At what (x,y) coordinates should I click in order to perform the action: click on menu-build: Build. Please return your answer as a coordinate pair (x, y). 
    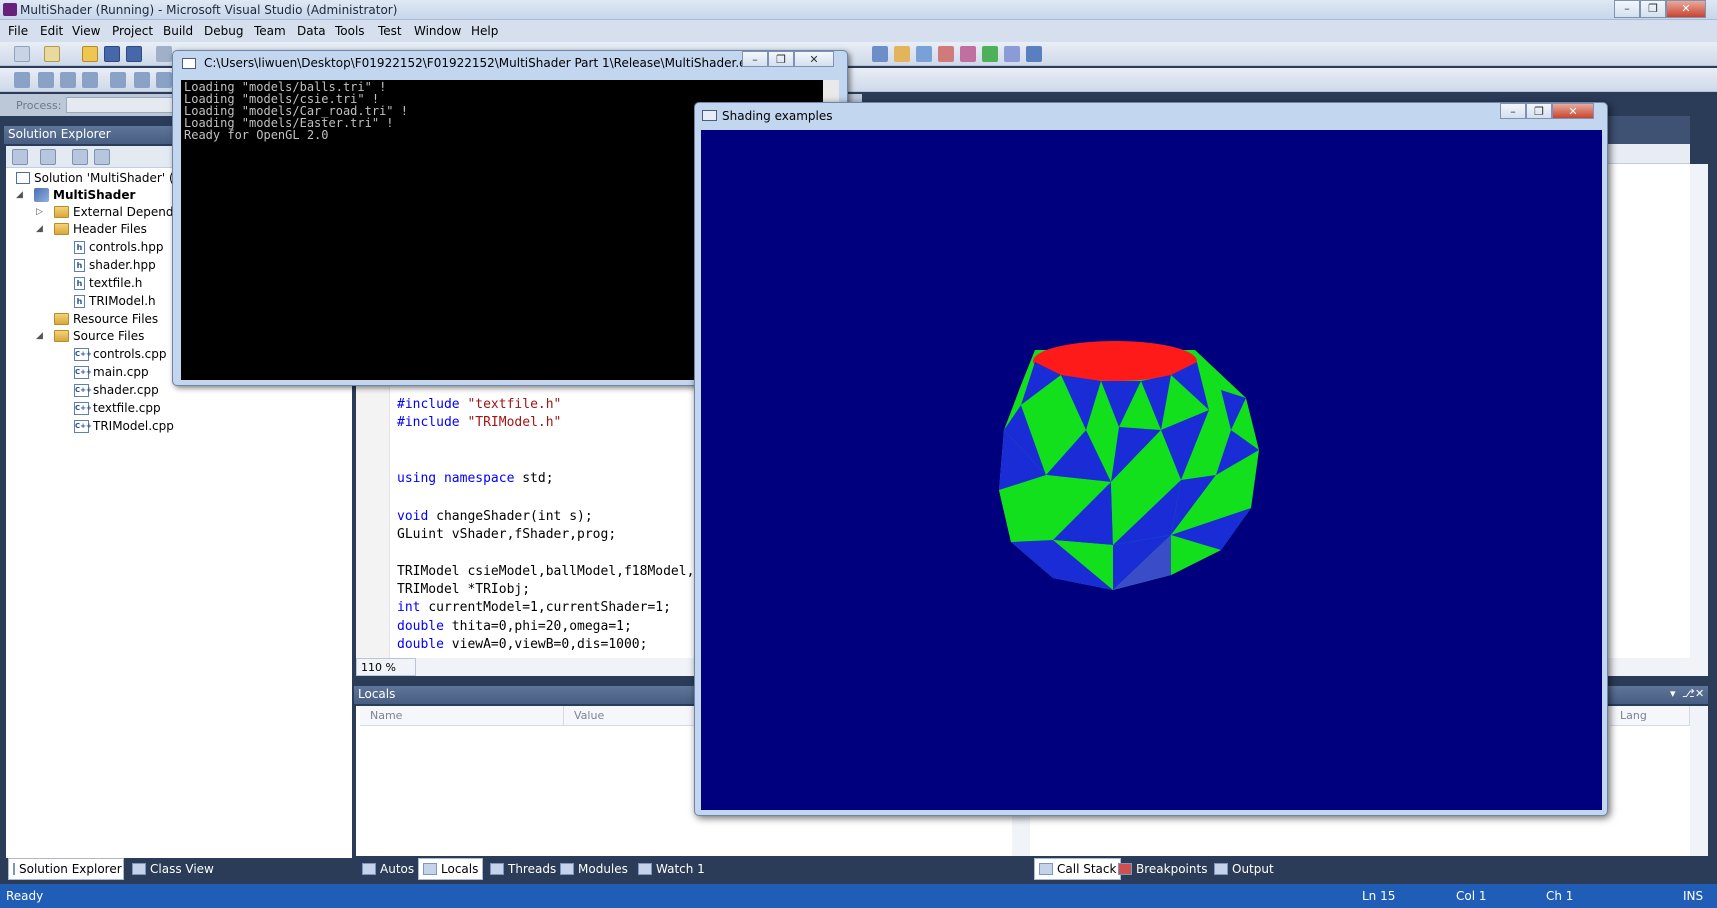
    Looking at the image, I should click on (178, 31).